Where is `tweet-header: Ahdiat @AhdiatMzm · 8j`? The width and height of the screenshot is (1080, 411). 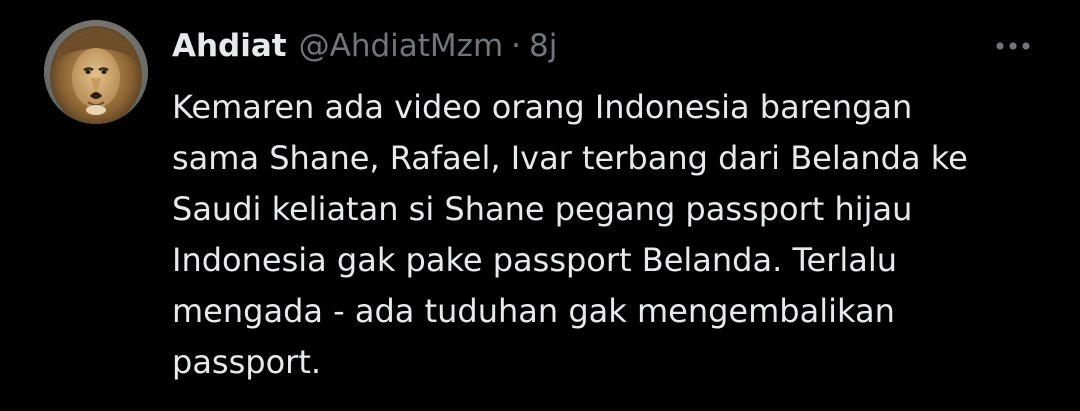
tweet-header: Ahdiat @AhdiatMzm · 8j is located at coordinates (364, 46).